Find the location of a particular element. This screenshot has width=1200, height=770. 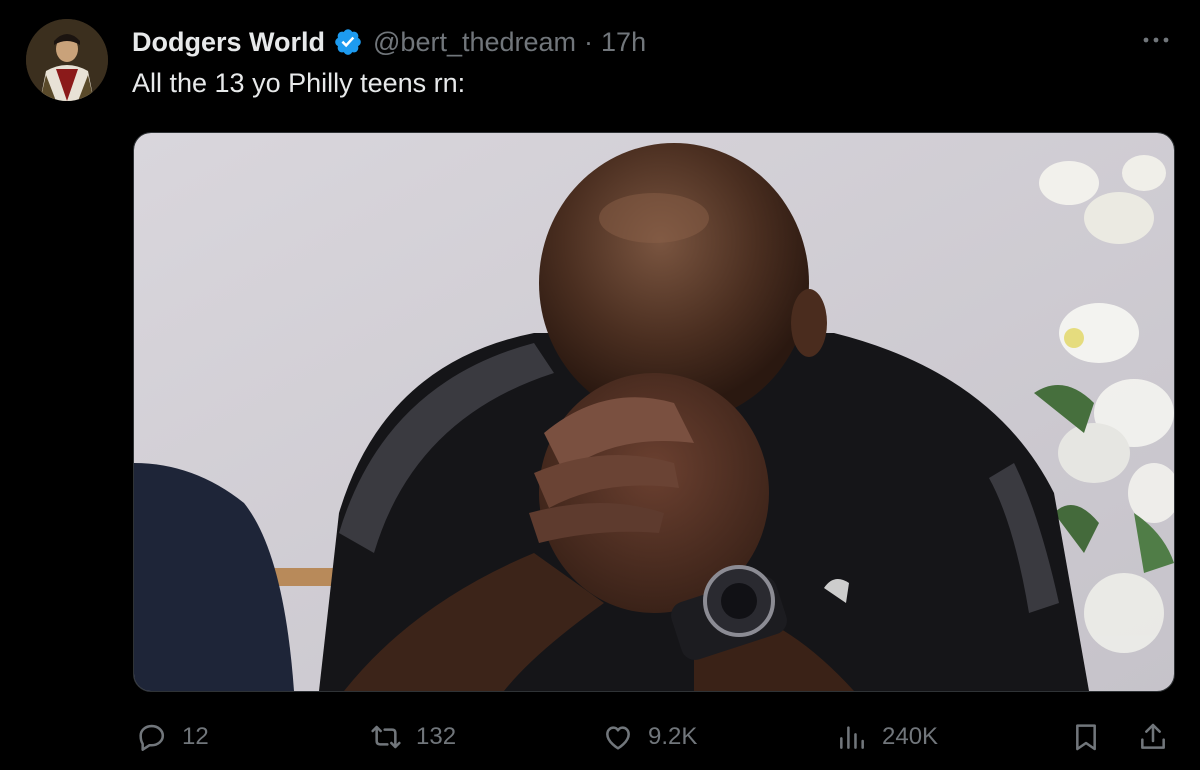

action-bar: 12 132 9.2K 240K is located at coordinates (600, 738).